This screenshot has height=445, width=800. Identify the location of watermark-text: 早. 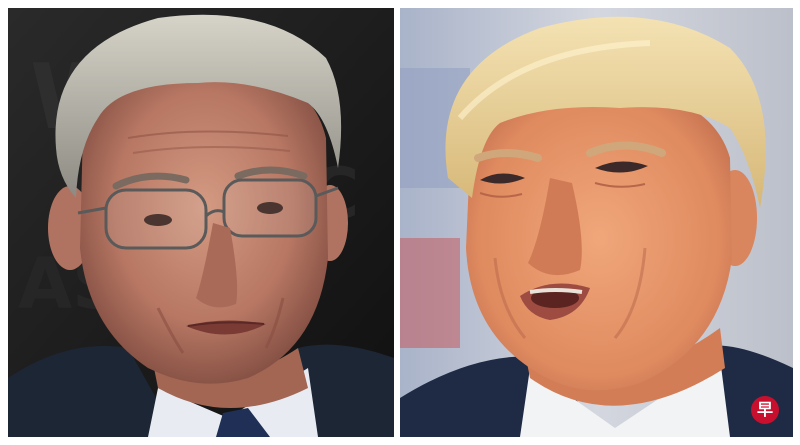
(764, 409).